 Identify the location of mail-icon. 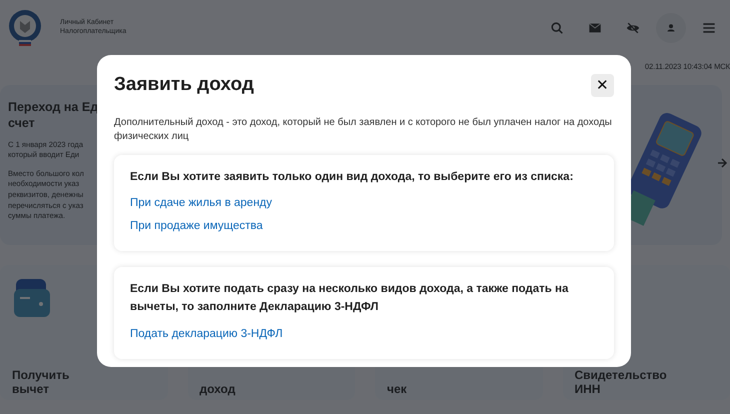
(595, 27).